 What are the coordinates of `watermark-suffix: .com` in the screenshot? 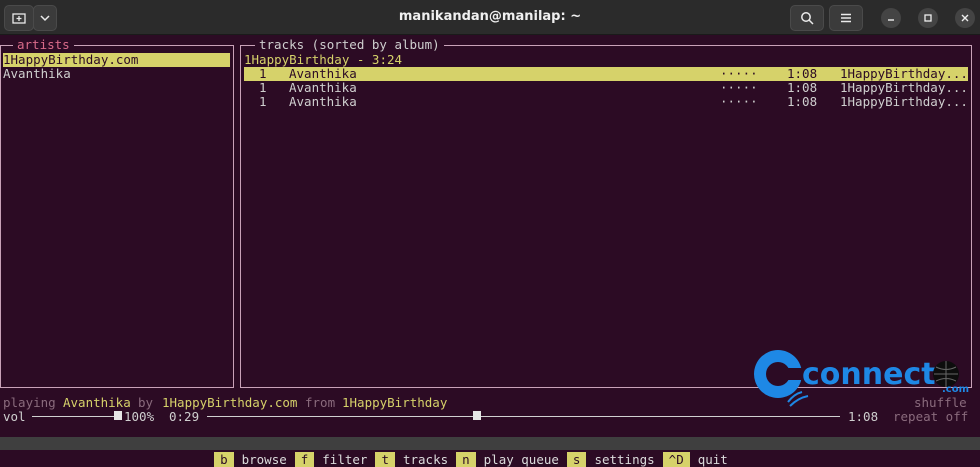 It's located at (955, 389).